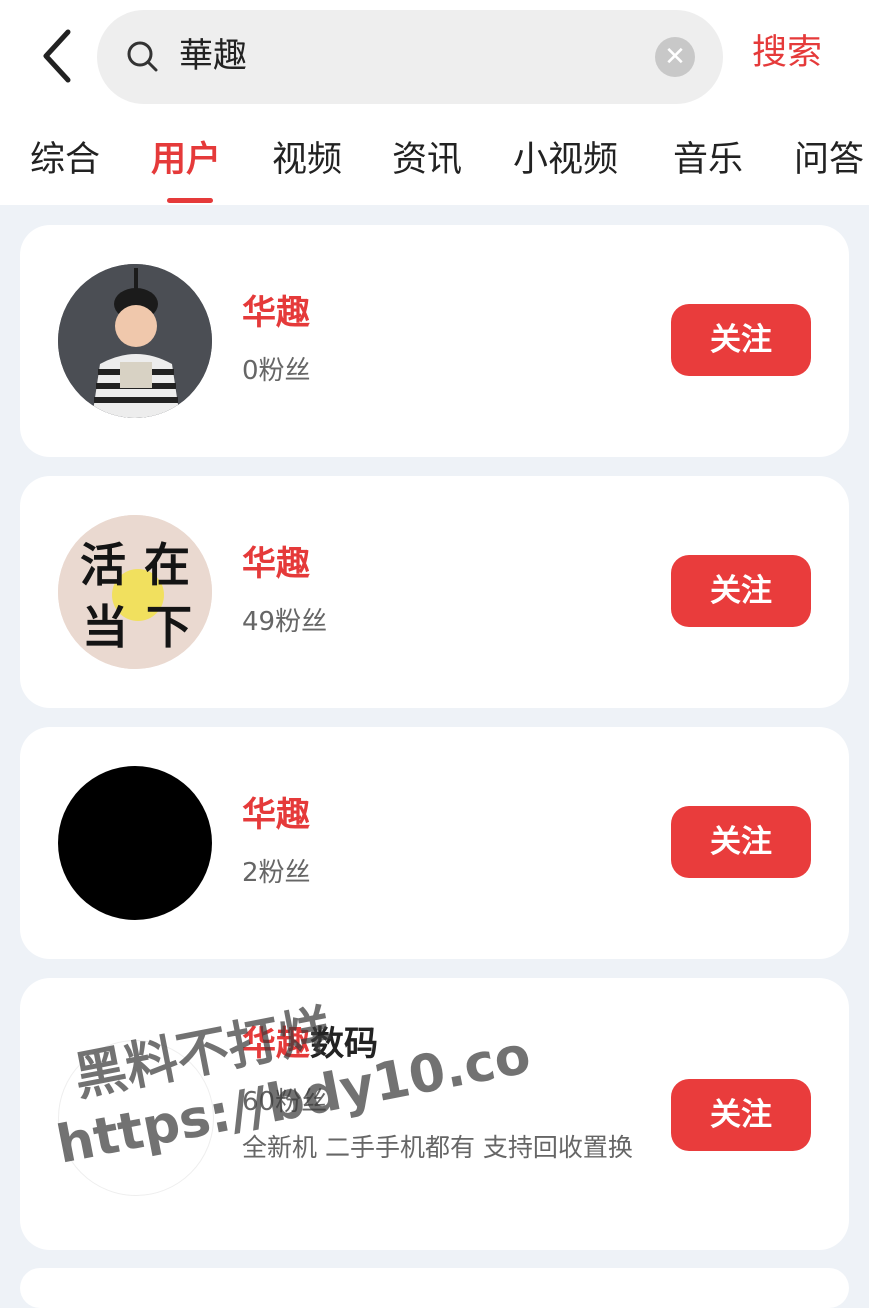  Describe the element at coordinates (708, 160) in the screenshot. I see `tab-music: 音乐` at that location.